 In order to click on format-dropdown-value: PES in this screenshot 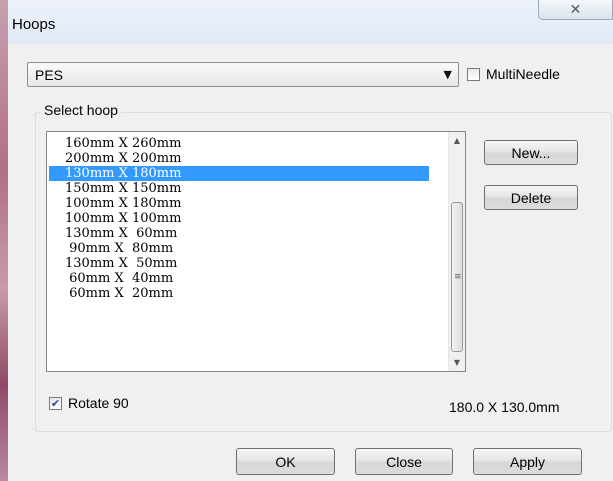, I will do `click(49, 75)`.